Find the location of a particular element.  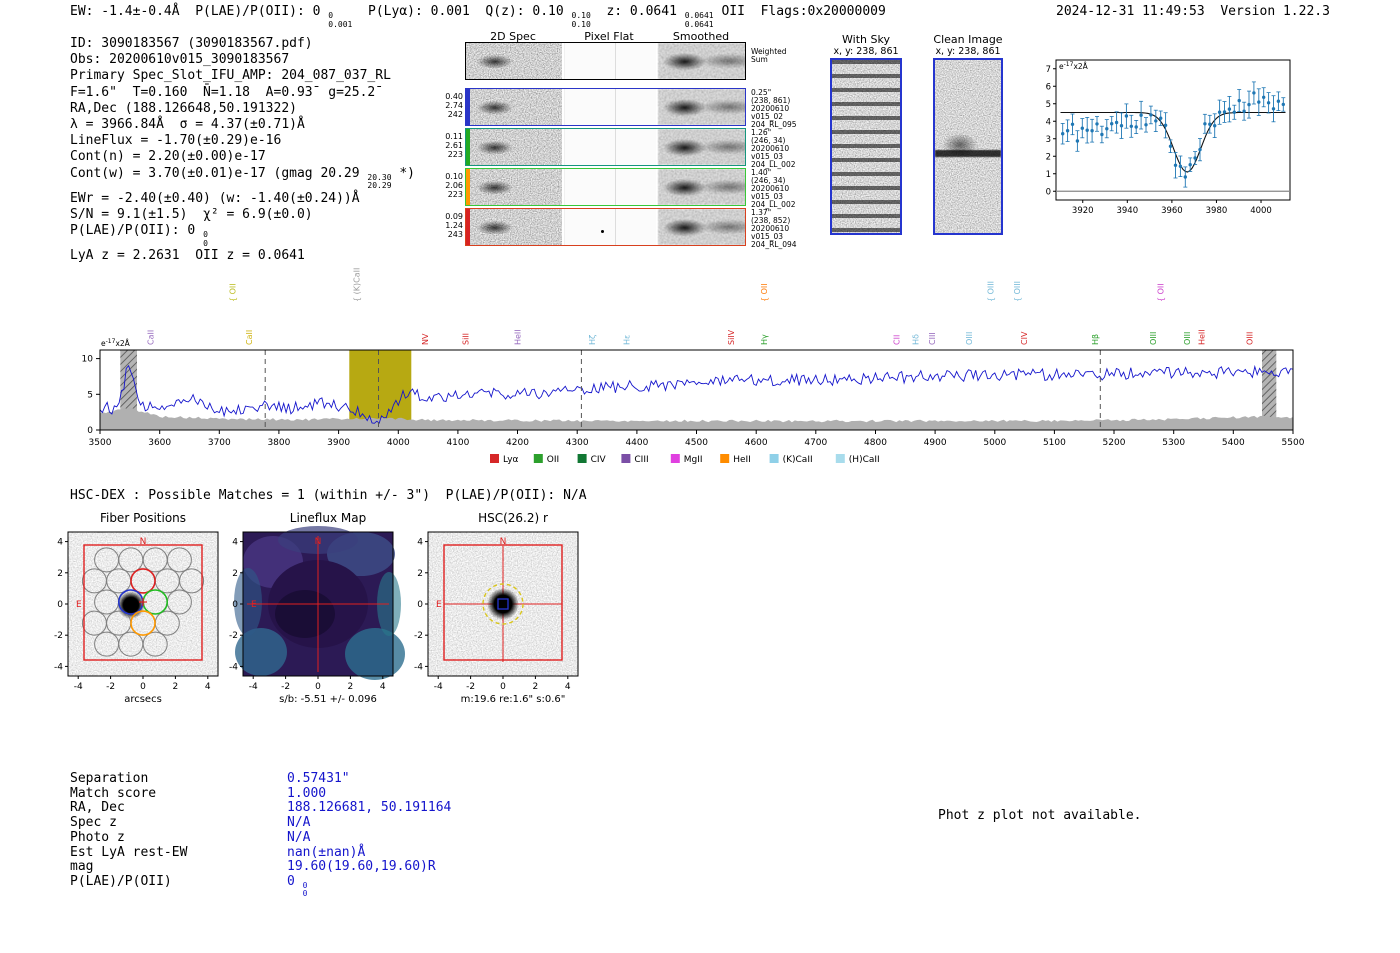

svg-text: CaII is located at coordinates (151, 337).